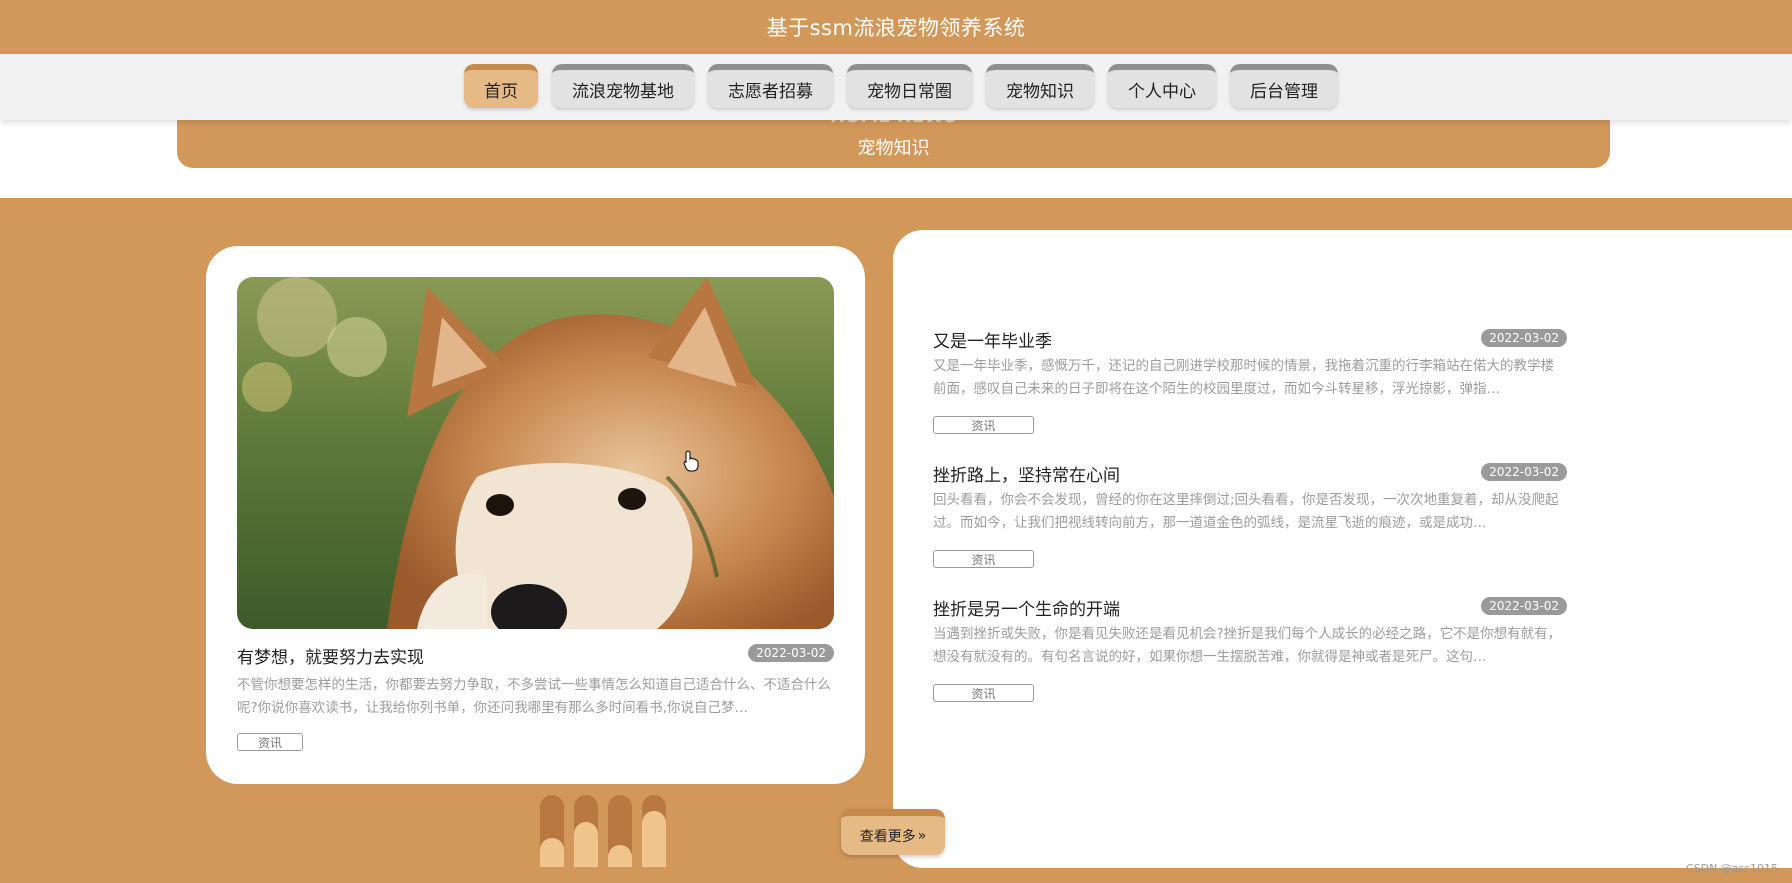 The image size is (1792, 883). What do you see at coordinates (270, 742) in the screenshot?
I see `featured-news-tag: 资讯` at bounding box center [270, 742].